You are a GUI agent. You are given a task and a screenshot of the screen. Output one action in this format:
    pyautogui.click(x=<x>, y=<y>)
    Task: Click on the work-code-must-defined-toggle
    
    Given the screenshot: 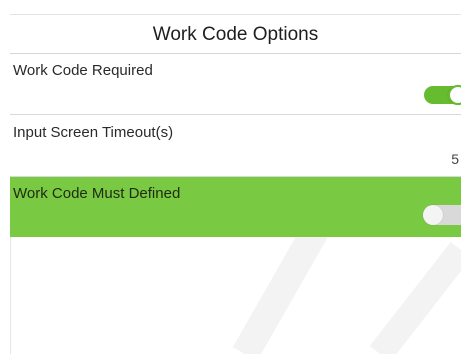 What is the action you would take?
    pyautogui.click(x=442, y=215)
    